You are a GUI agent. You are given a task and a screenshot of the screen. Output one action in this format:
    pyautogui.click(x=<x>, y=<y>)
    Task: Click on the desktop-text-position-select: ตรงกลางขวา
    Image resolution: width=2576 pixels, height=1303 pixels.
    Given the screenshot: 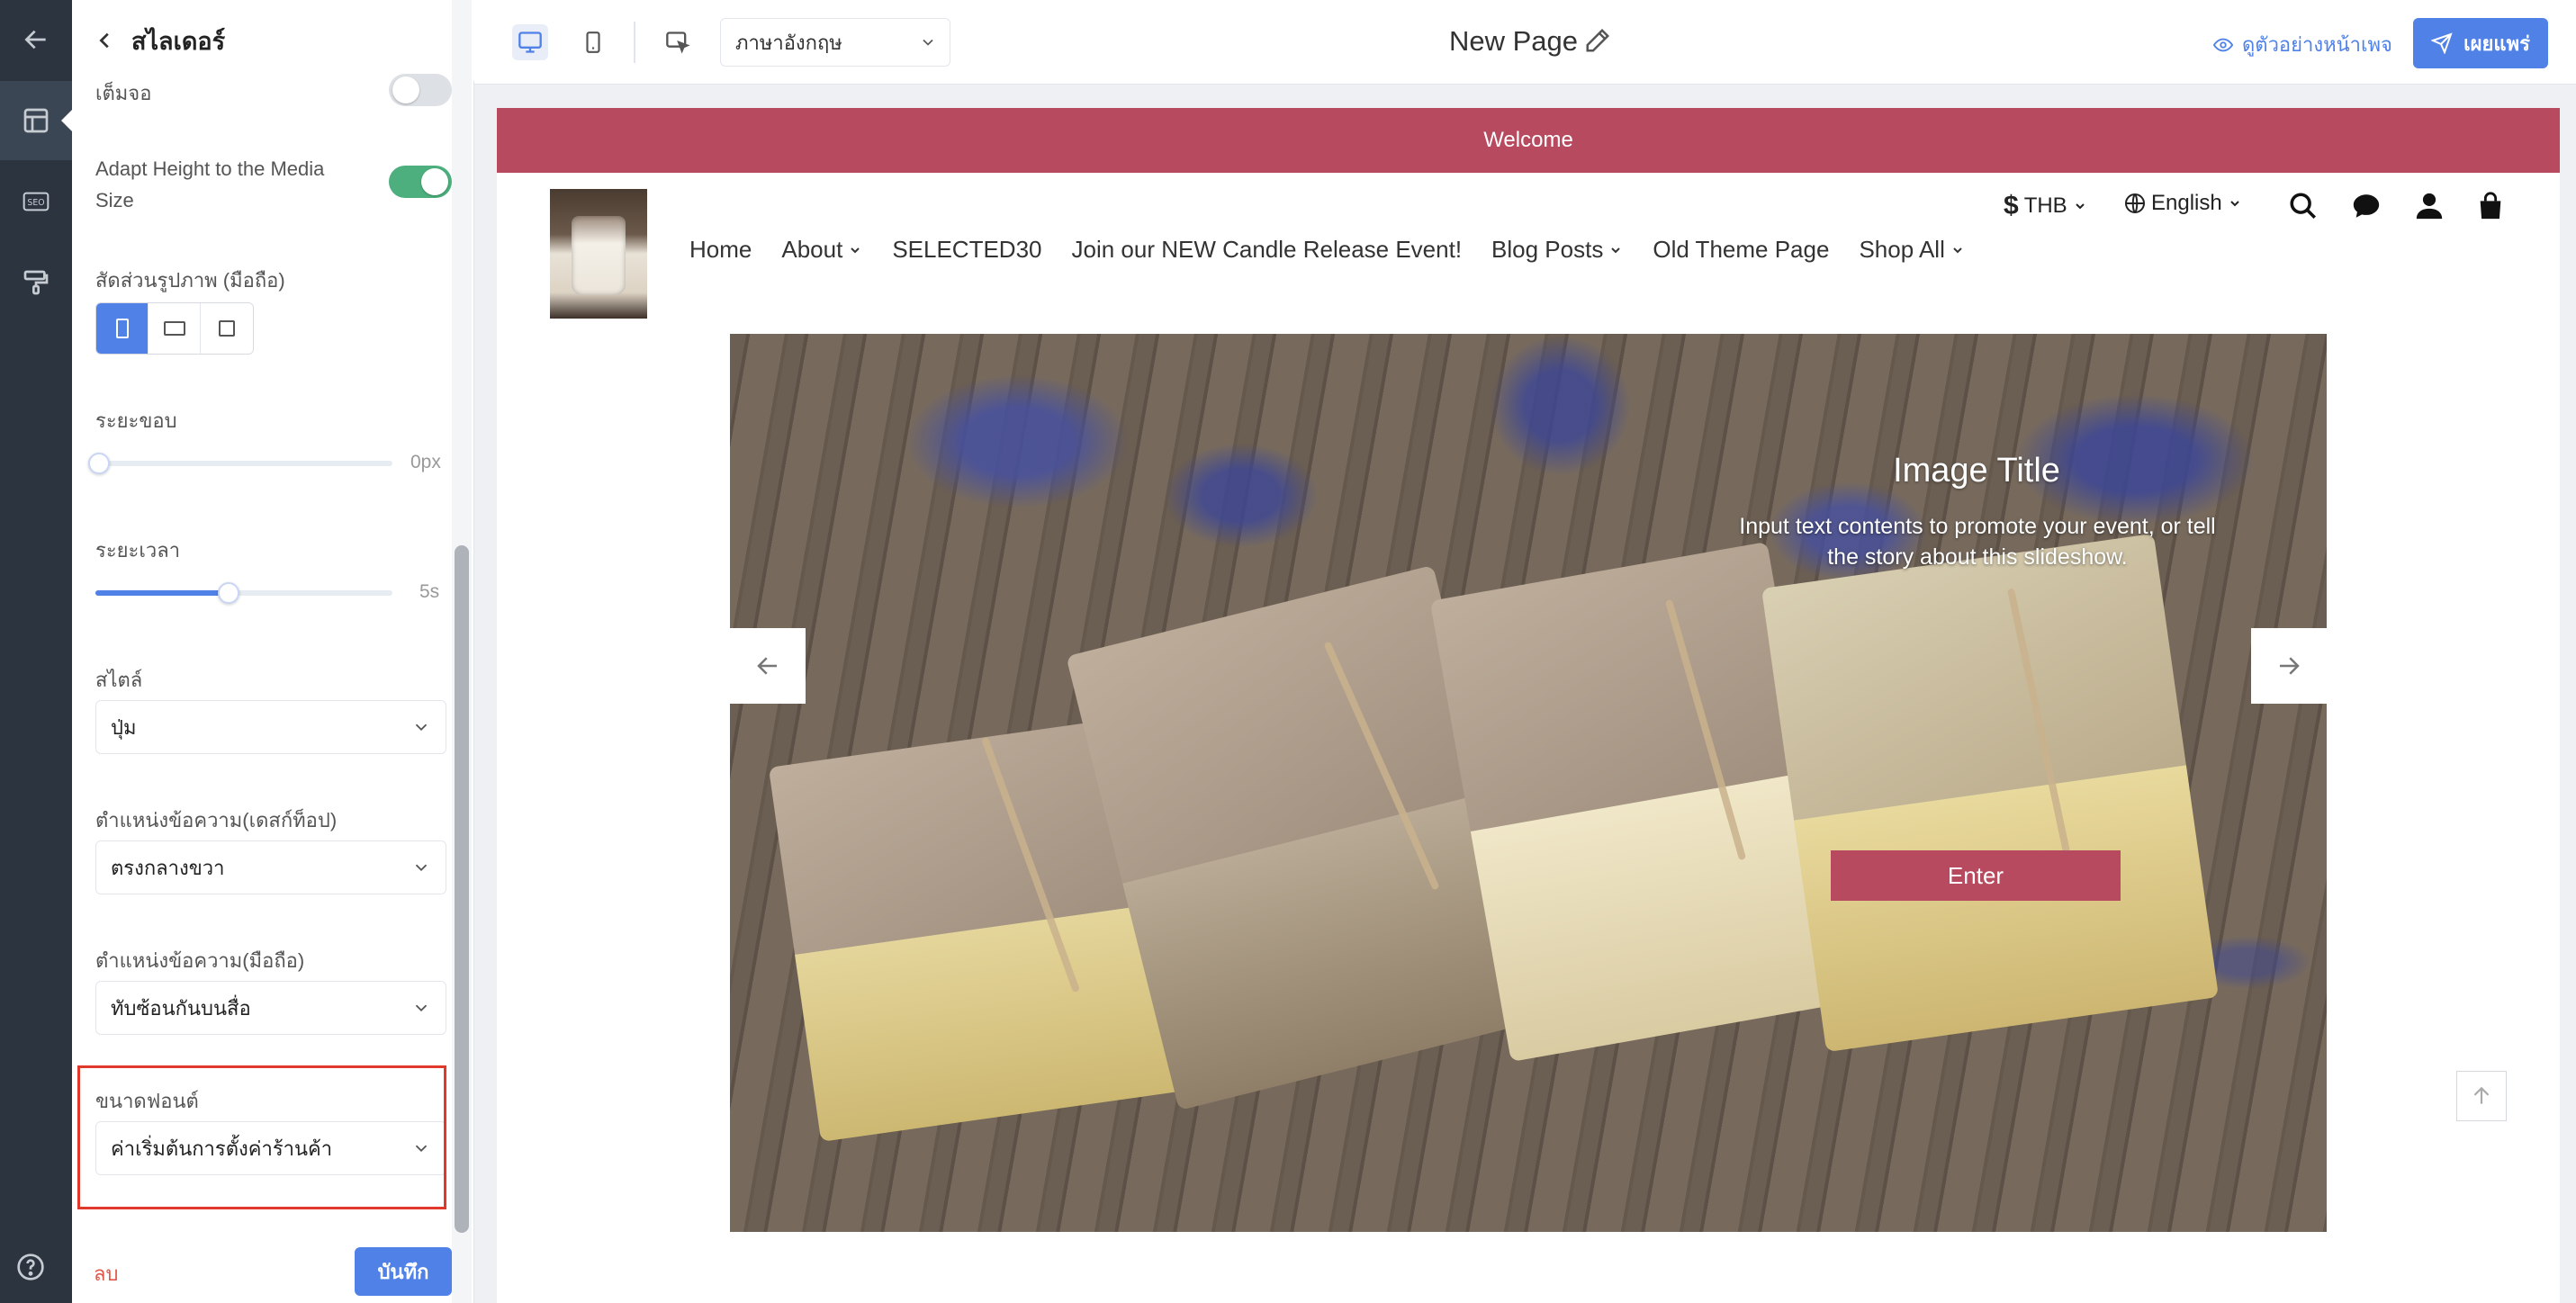 What is the action you would take?
    pyautogui.click(x=270, y=867)
    